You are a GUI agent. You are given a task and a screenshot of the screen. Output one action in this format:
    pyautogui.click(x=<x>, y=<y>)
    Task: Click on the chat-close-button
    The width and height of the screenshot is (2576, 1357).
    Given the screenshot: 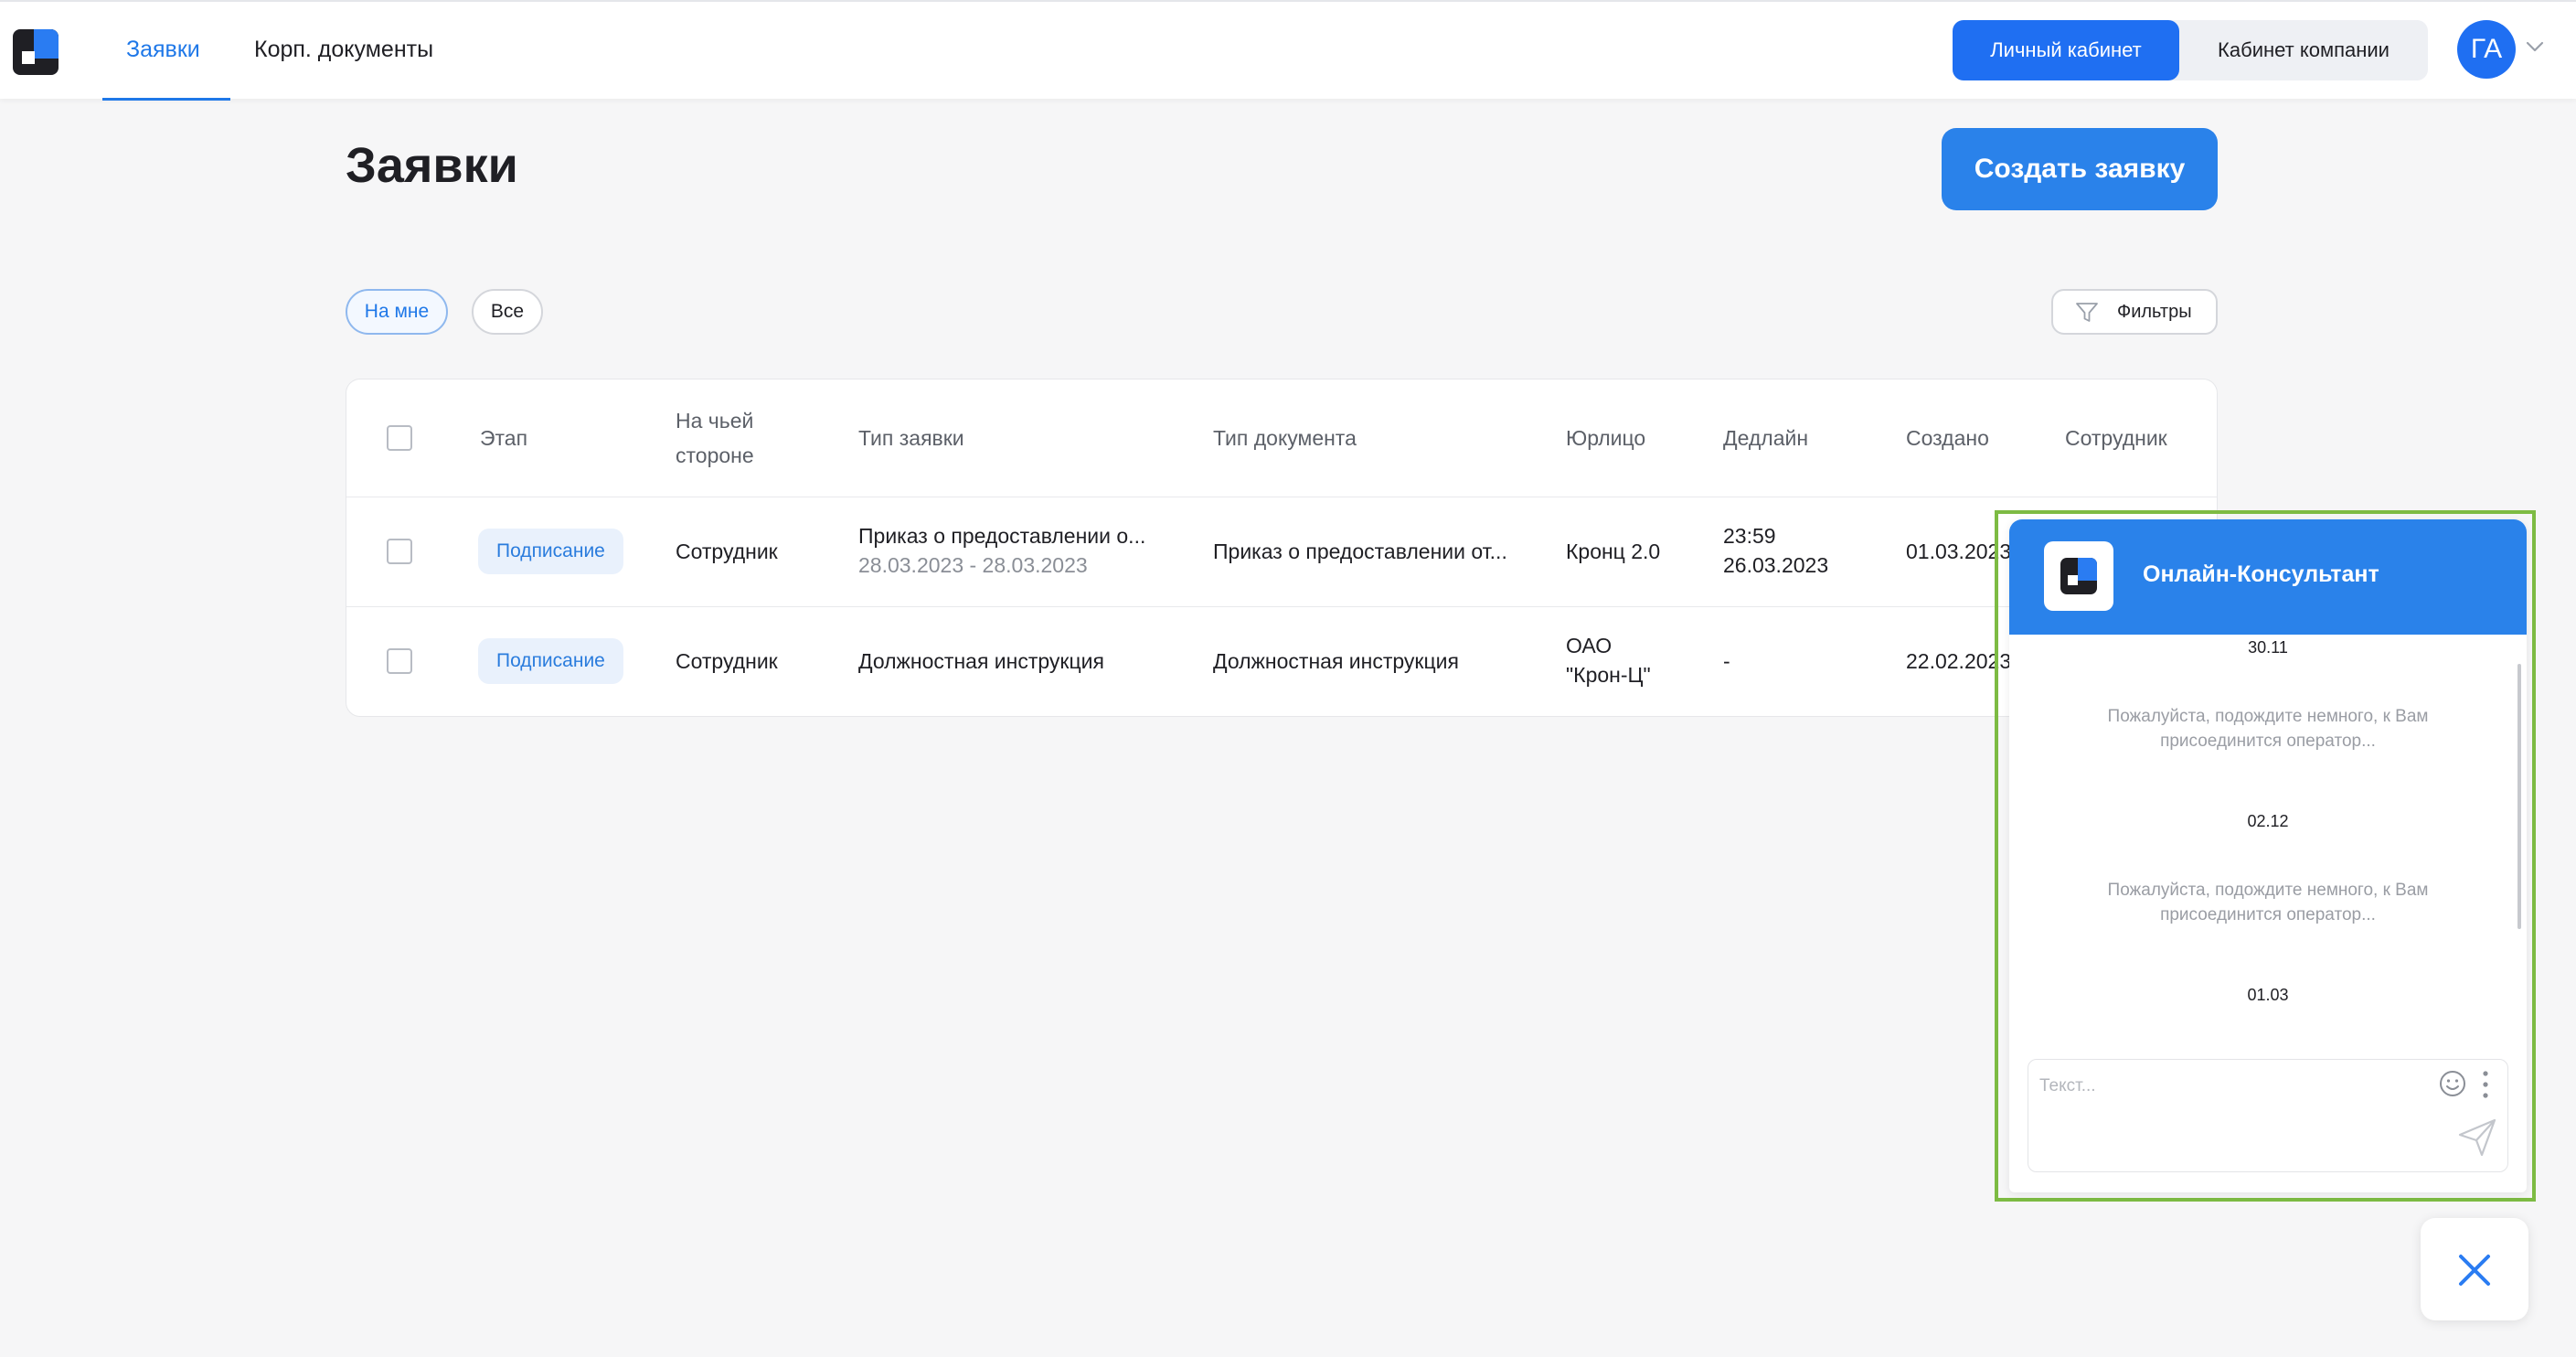 What is the action you would take?
    pyautogui.click(x=2474, y=1269)
    